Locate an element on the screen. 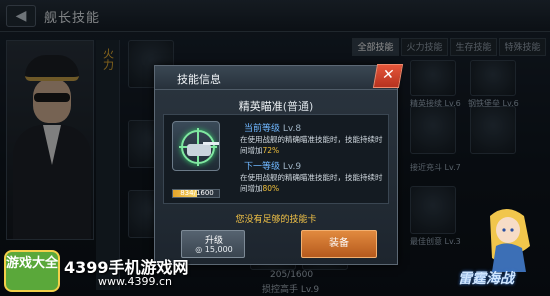 This screenshot has height=296, width=550. anime-girl-illustration is located at coordinates (510, 240).